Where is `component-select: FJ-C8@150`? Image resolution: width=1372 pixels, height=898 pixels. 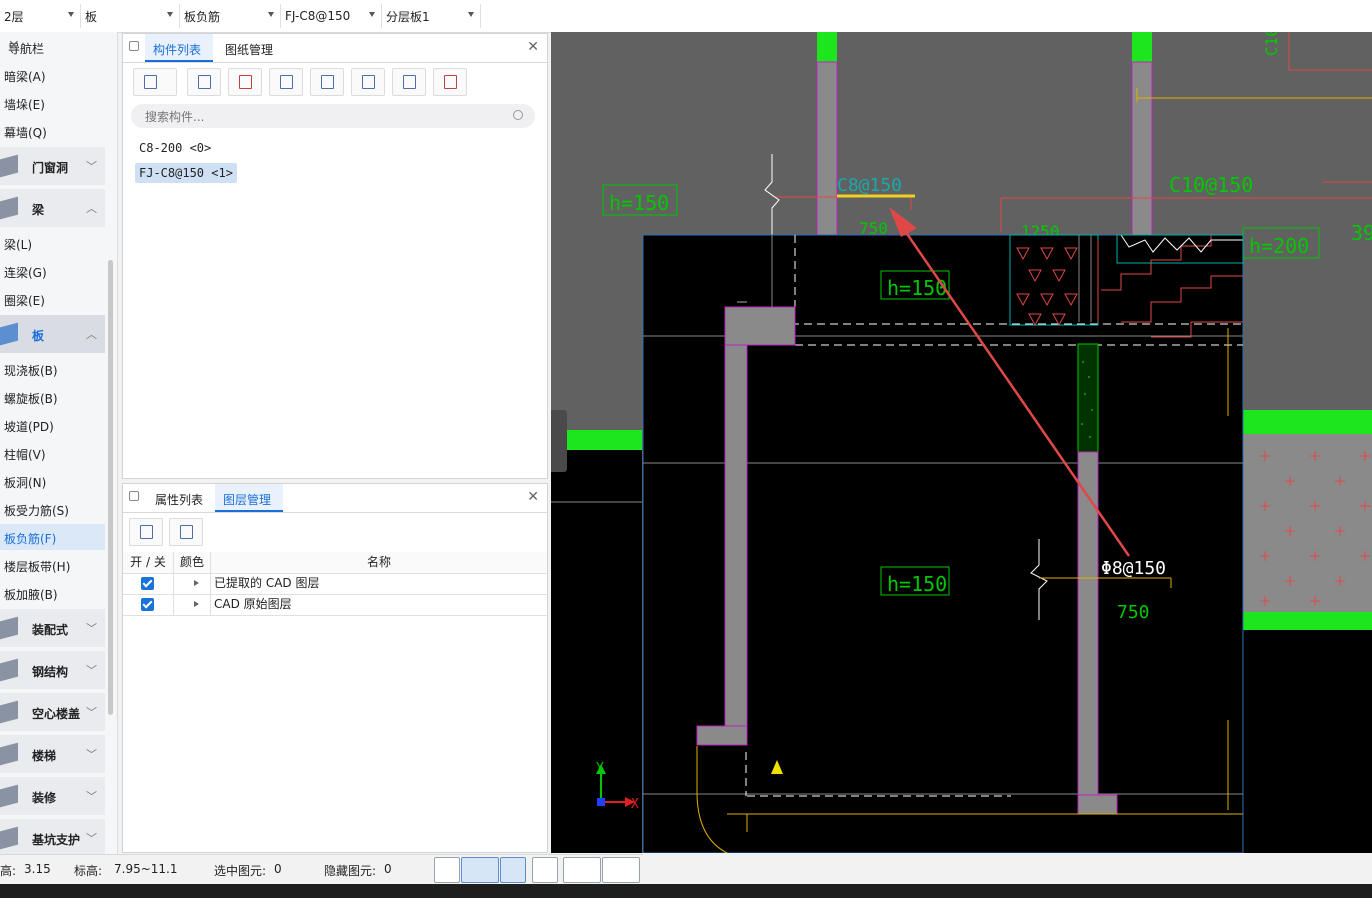
component-select: FJ-C8@150 is located at coordinates (331, 16).